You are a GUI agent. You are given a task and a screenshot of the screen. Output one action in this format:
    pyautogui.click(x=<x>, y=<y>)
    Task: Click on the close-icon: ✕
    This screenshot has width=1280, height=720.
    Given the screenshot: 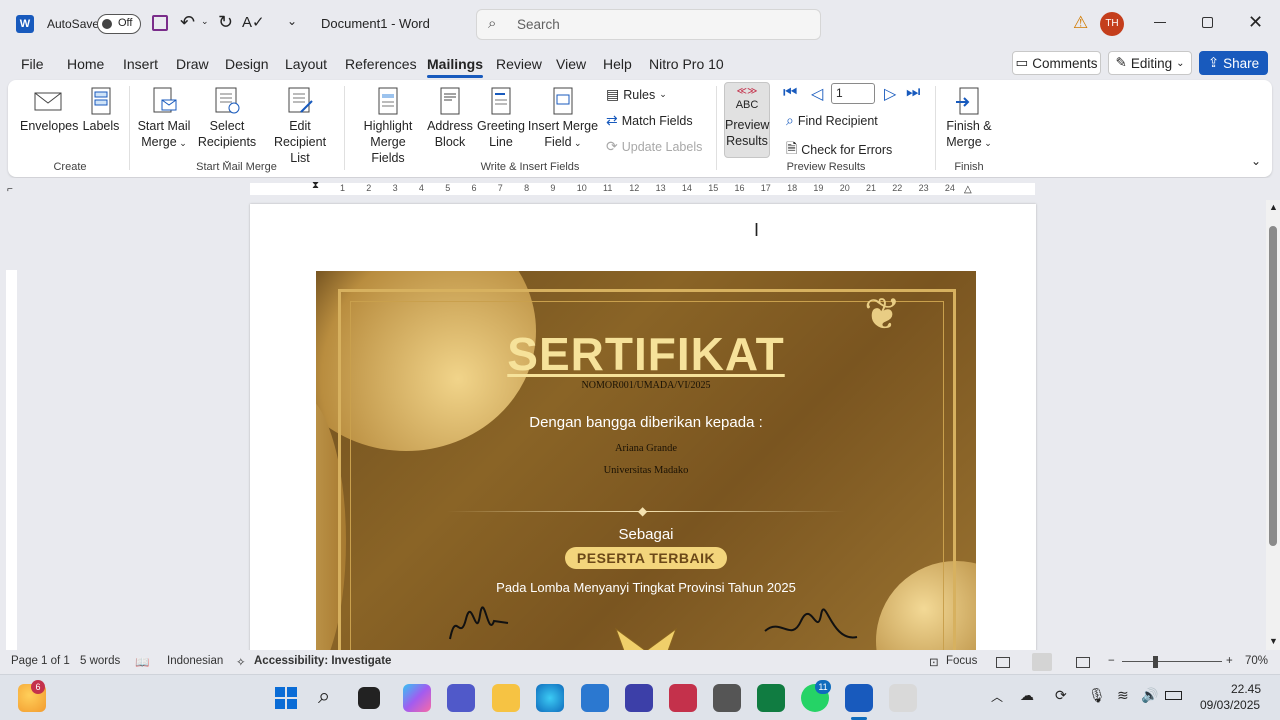 What is the action you would take?
    pyautogui.click(x=1255, y=22)
    